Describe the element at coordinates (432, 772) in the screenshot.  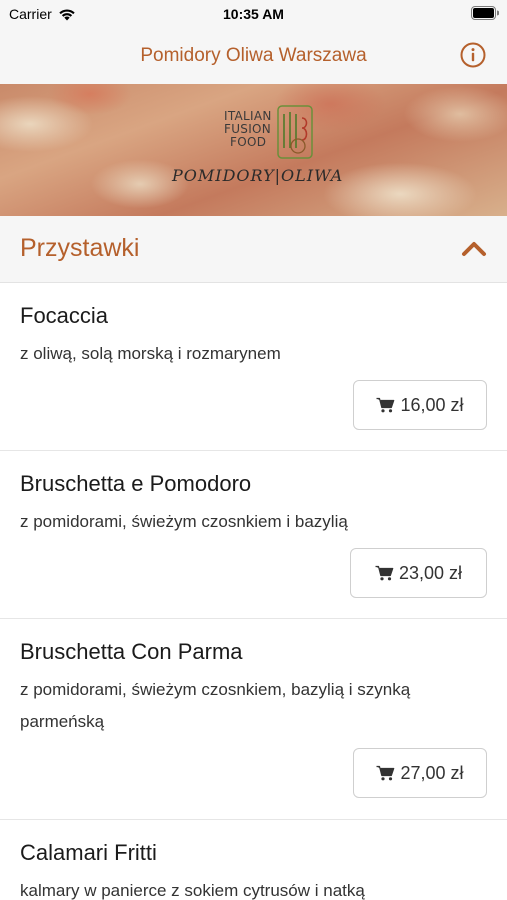
I see `price-label: 27,00 zł` at that location.